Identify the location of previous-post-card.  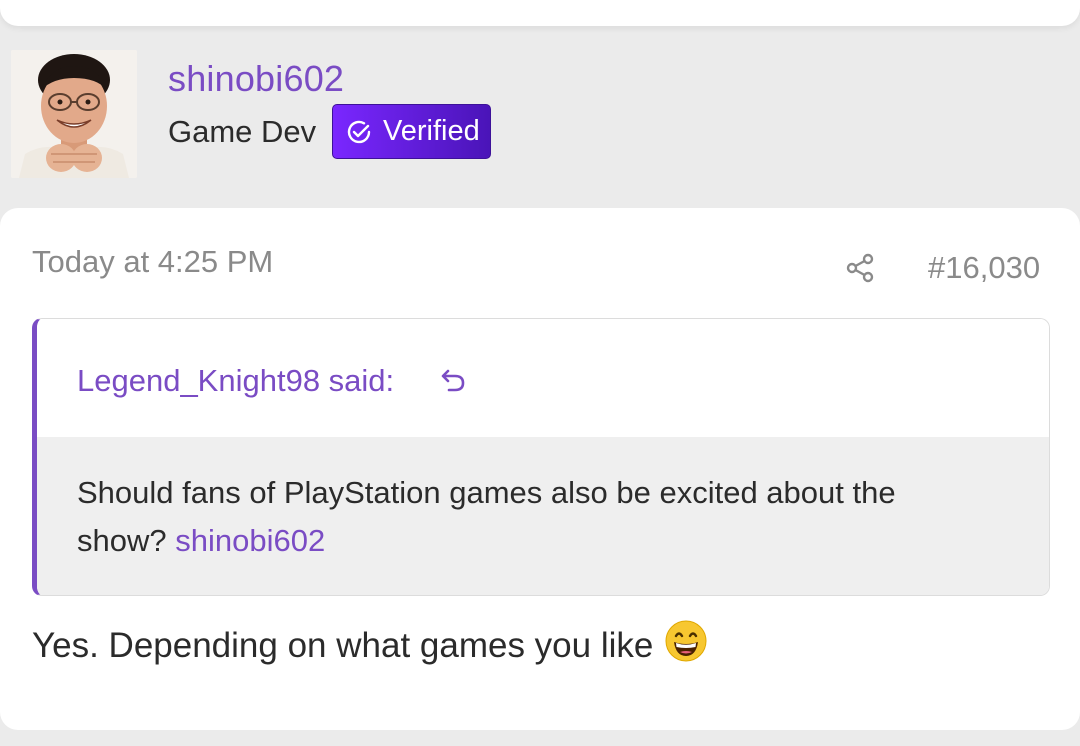
(540, 13).